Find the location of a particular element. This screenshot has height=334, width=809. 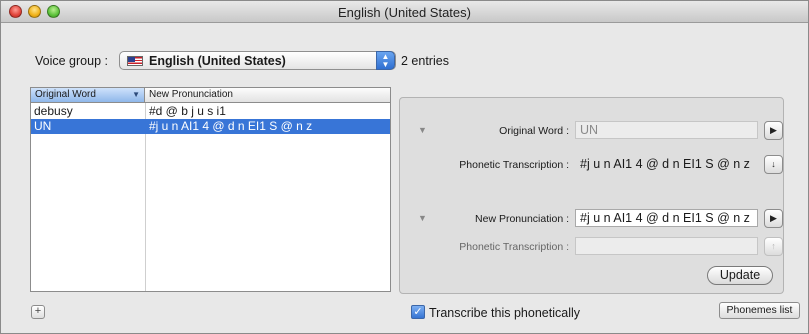

column-header-new-pronunciation: New Pronunciation is located at coordinates (189, 95).